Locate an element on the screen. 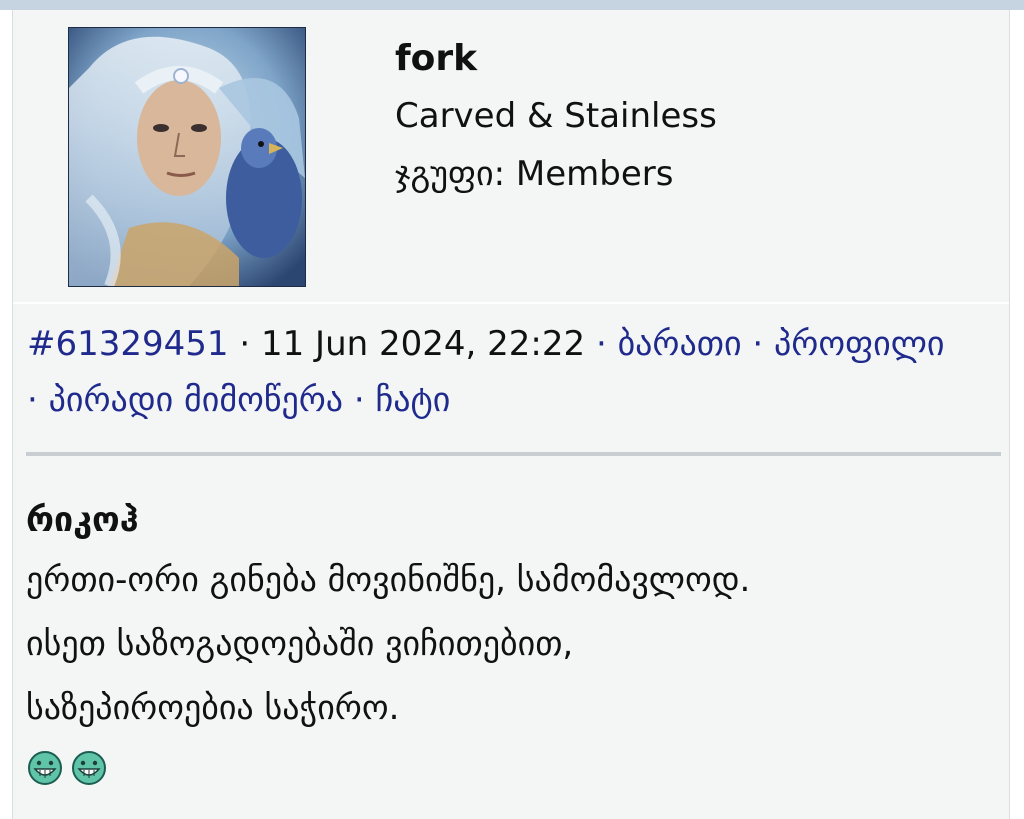 The image size is (1024, 819). username: fork is located at coordinates (436, 58).